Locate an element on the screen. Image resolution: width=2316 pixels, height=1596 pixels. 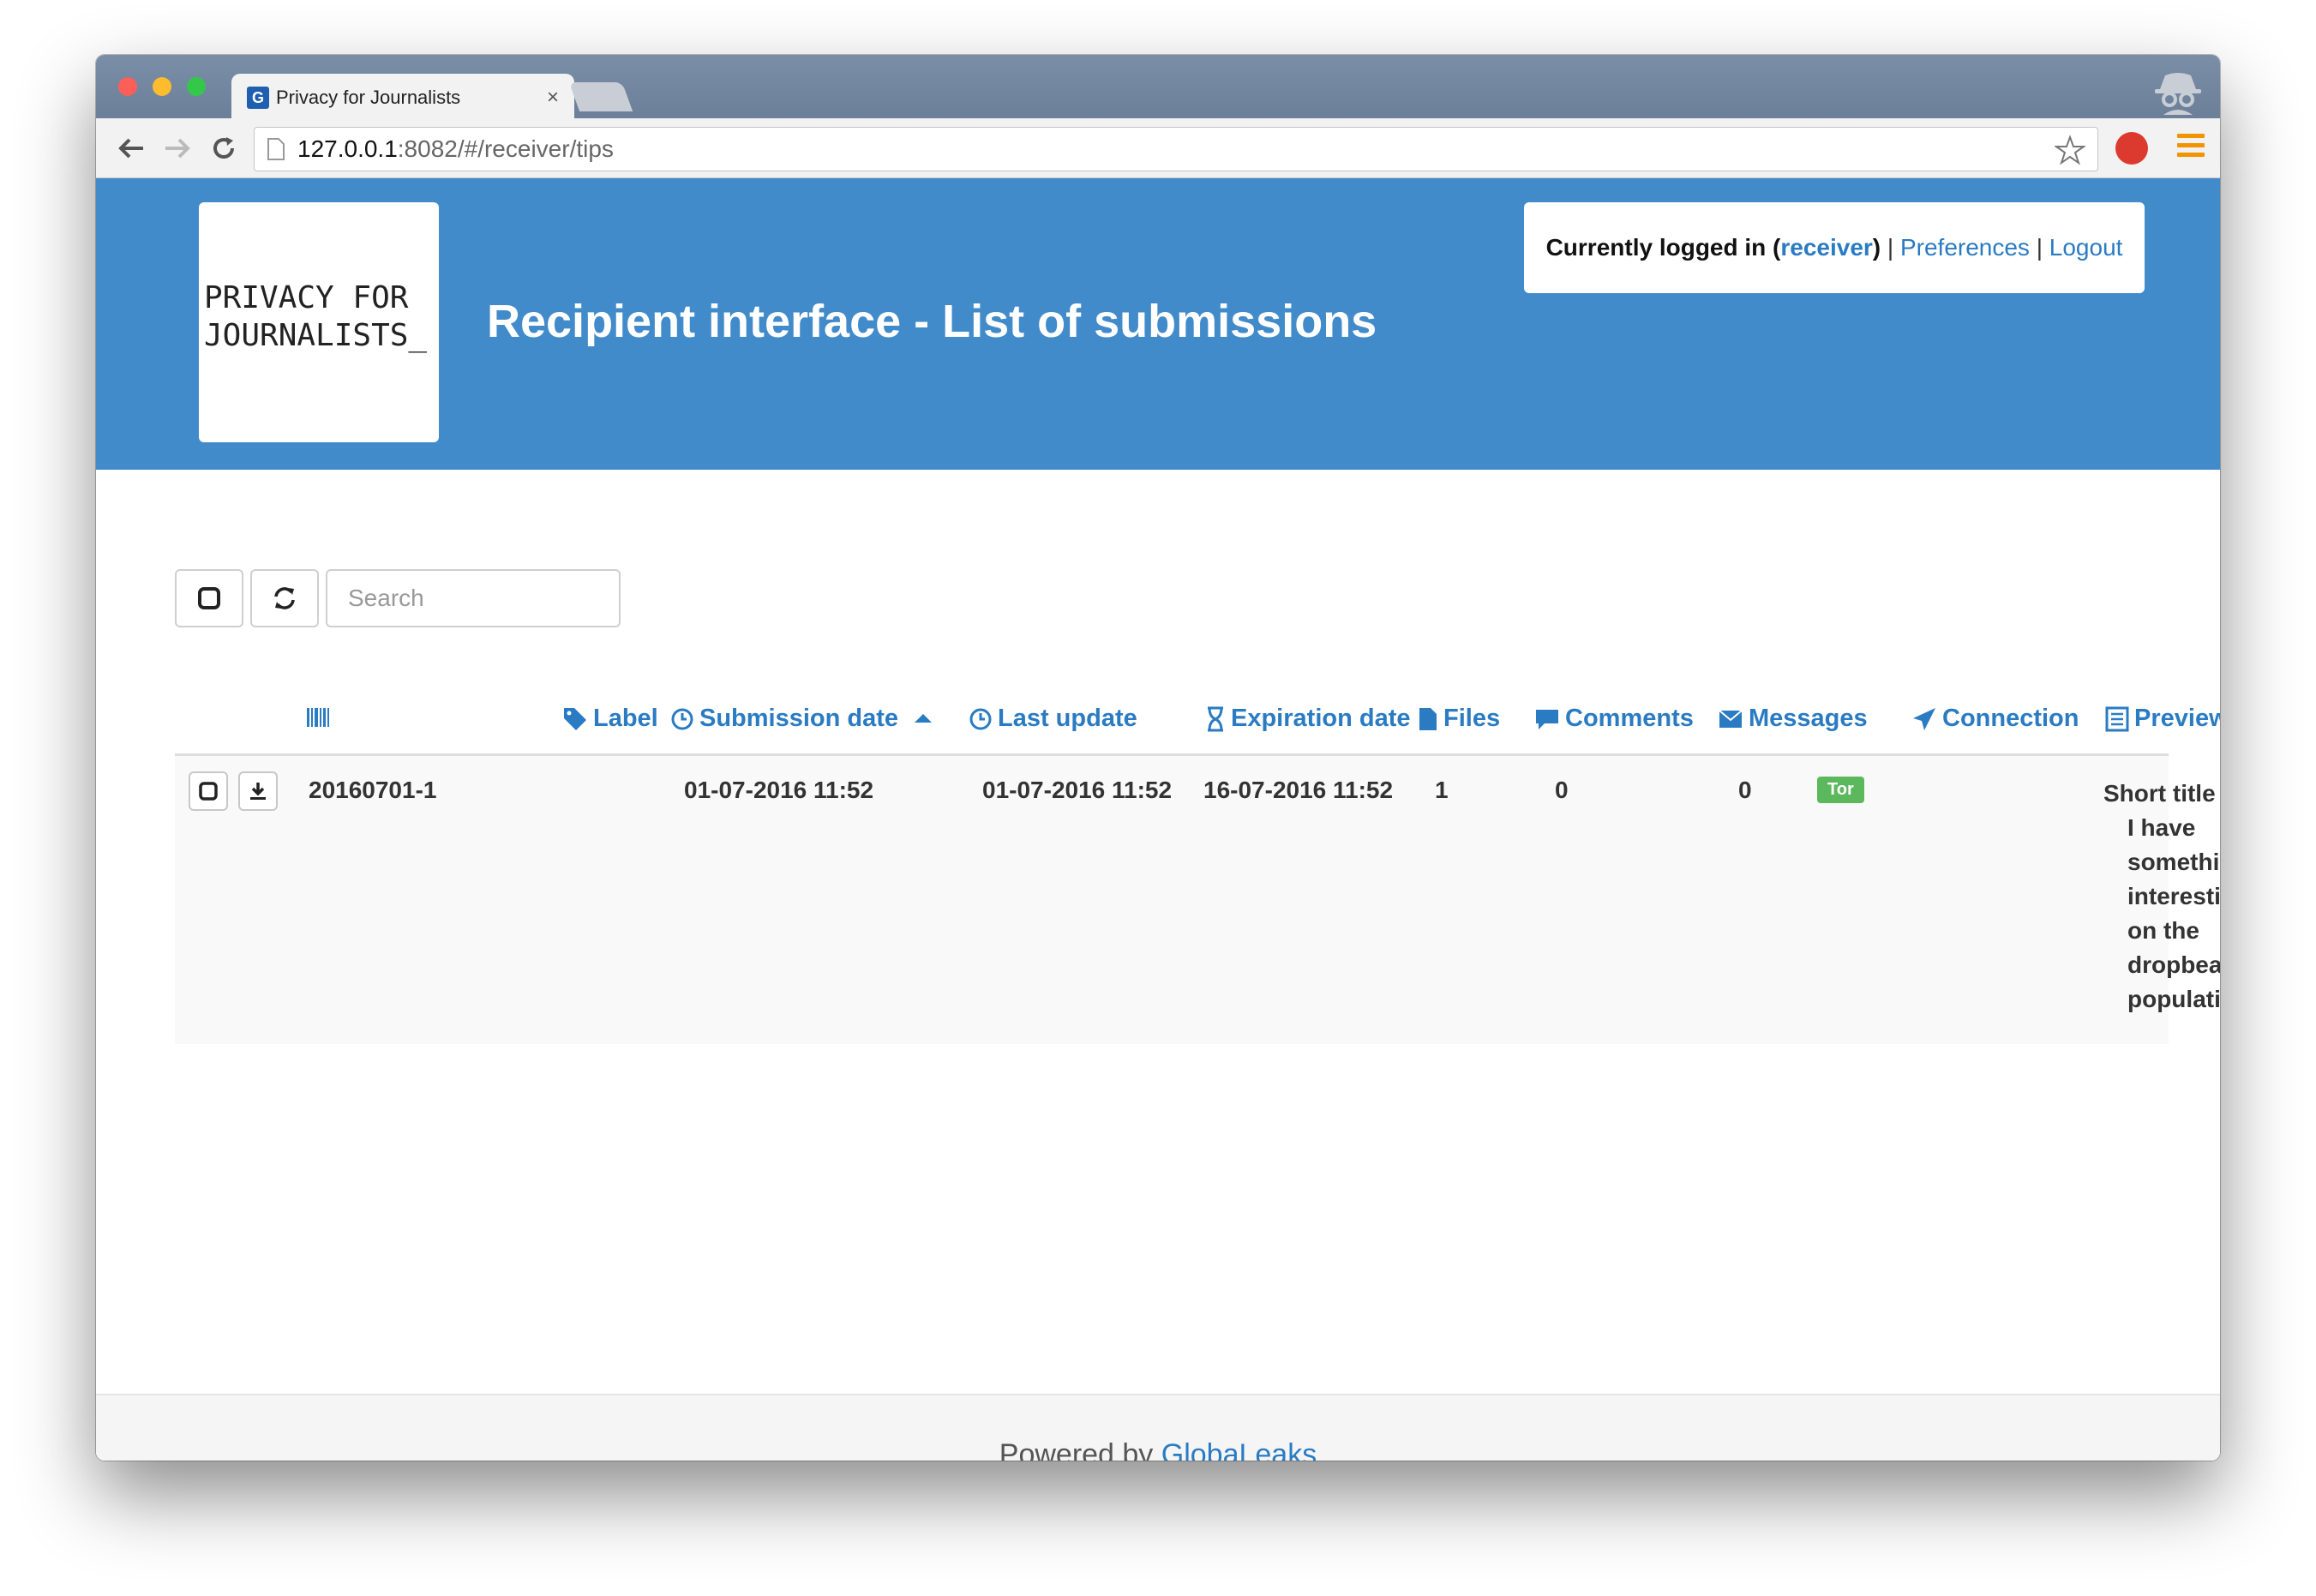
column-submission-date: Submission date is located at coordinates (802, 719).